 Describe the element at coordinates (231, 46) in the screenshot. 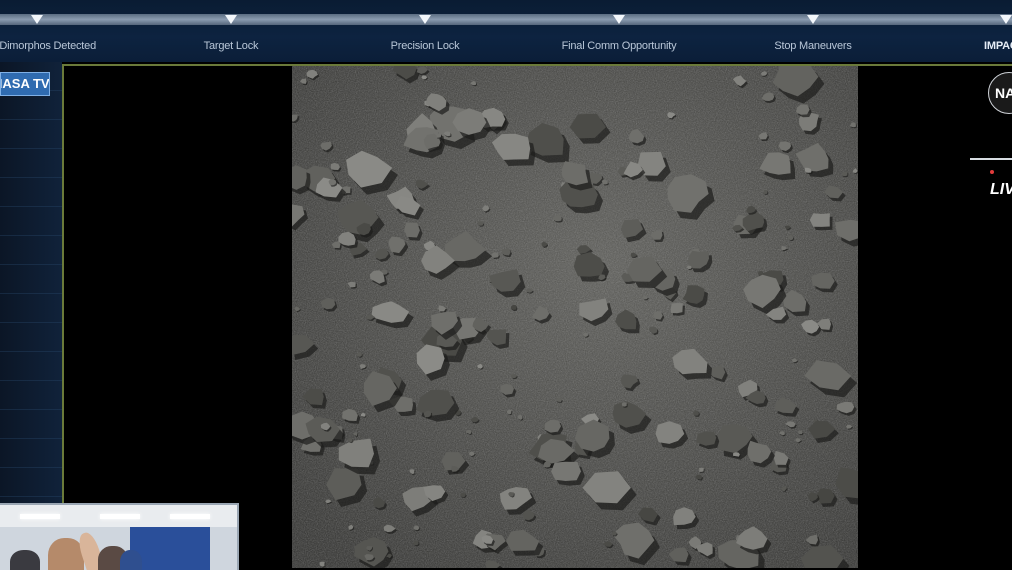

I see `milestone-label-target-lock: Target Lock` at that location.